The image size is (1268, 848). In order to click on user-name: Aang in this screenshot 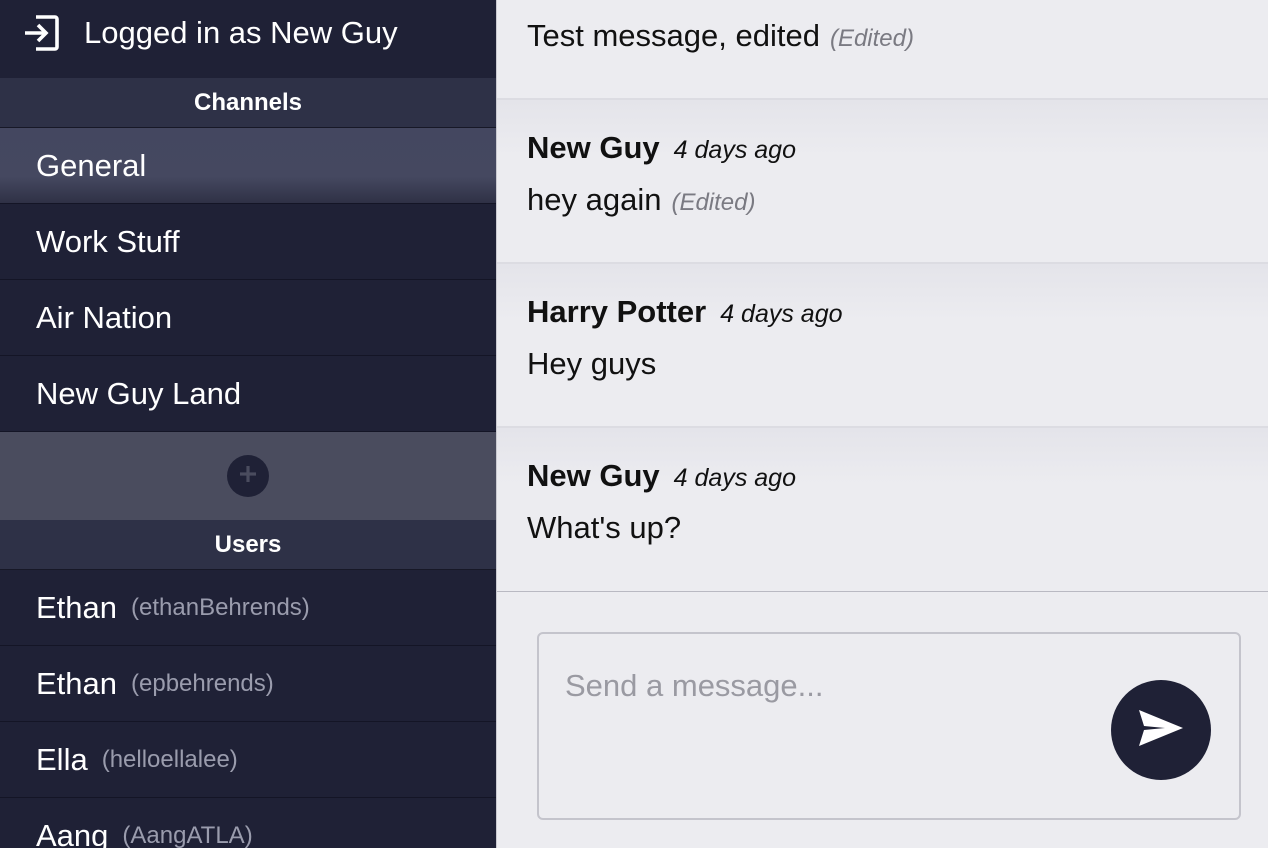, I will do `click(72, 832)`.